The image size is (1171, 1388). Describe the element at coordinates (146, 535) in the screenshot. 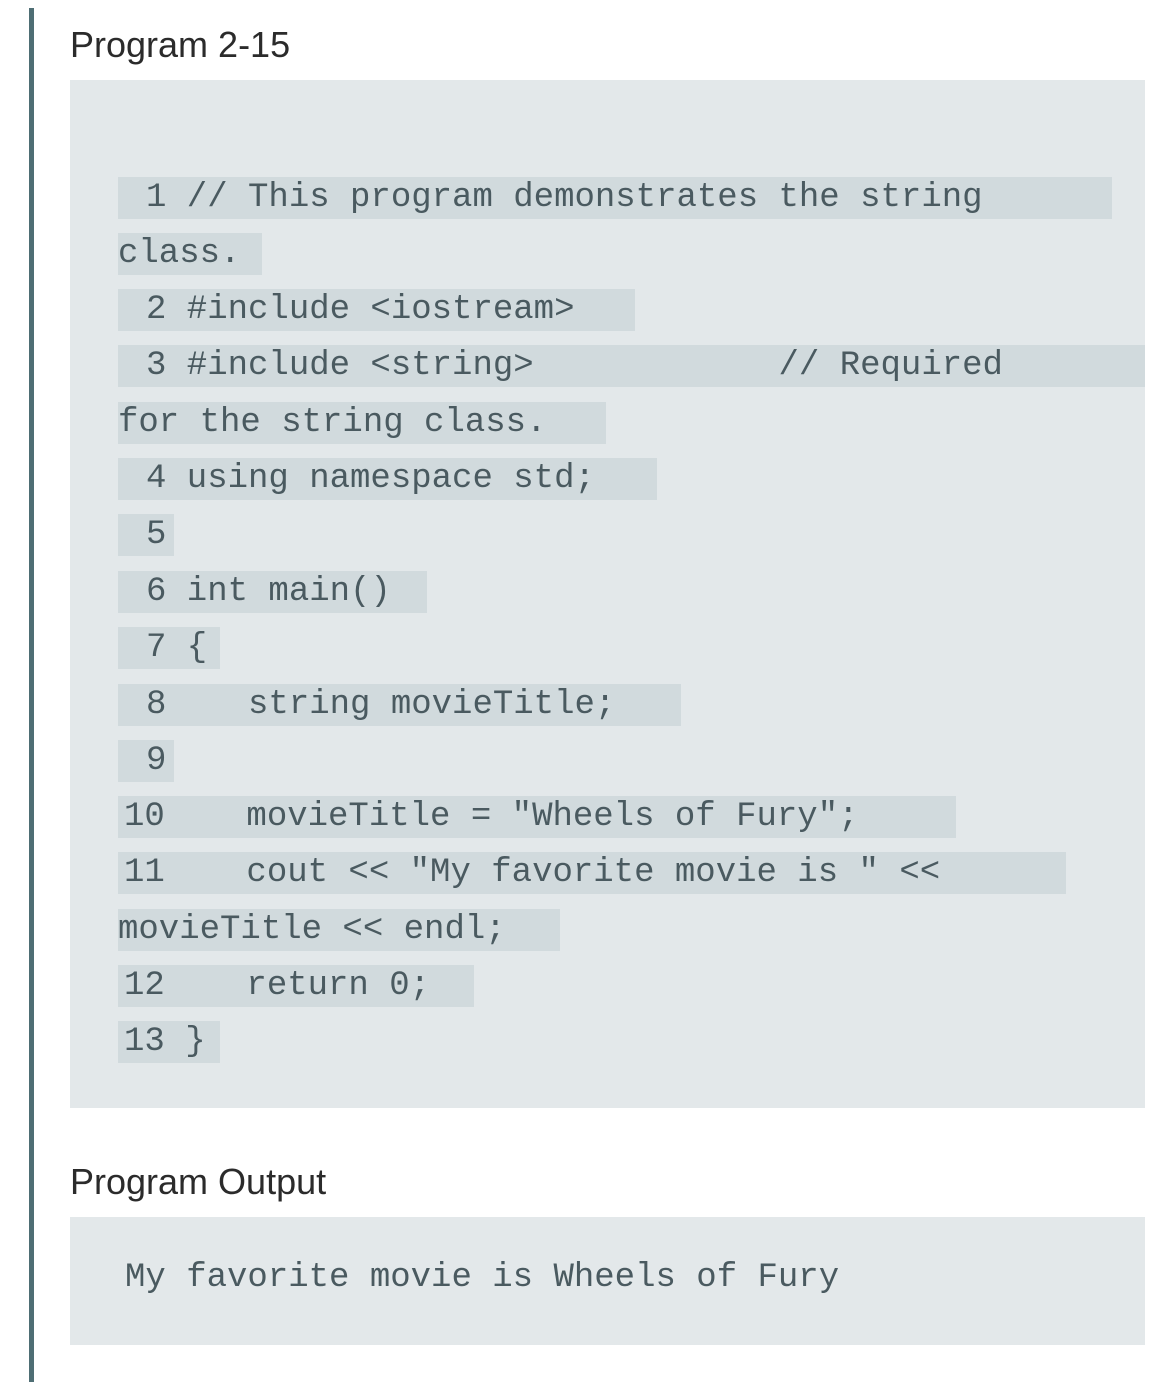

I see `code-line: 5` at that location.